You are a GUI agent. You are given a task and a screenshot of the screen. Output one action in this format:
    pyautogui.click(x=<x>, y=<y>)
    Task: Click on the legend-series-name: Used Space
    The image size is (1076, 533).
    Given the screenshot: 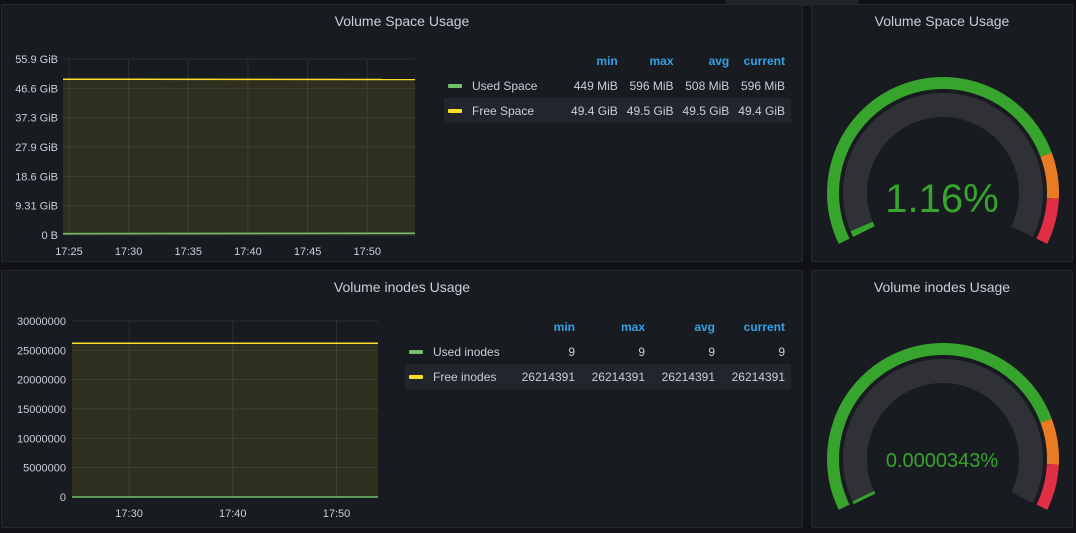 What is the action you would take?
    pyautogui.click(x=505, y=85)
    